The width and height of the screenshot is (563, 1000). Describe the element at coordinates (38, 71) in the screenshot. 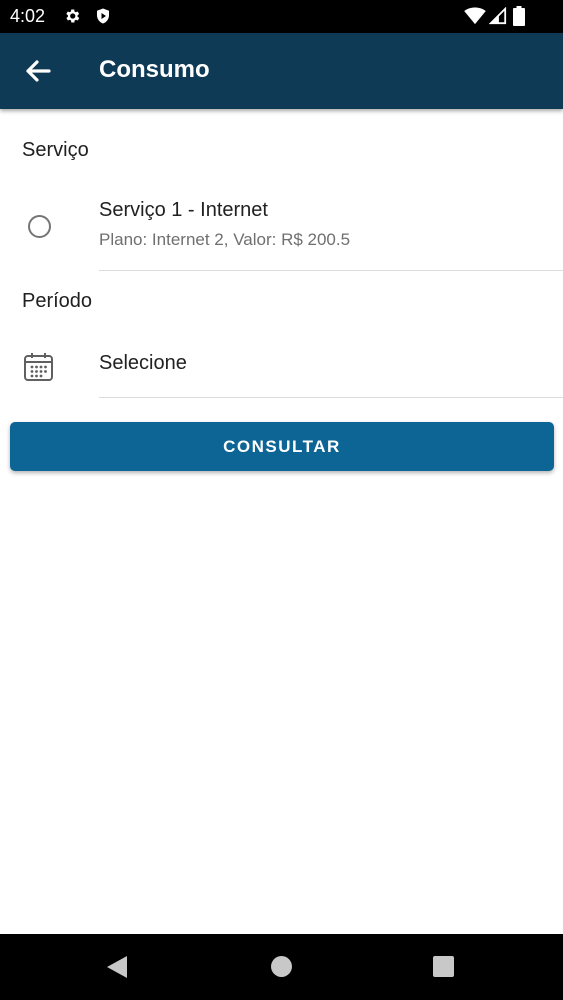

I see `back-arrow-icon` at that location.